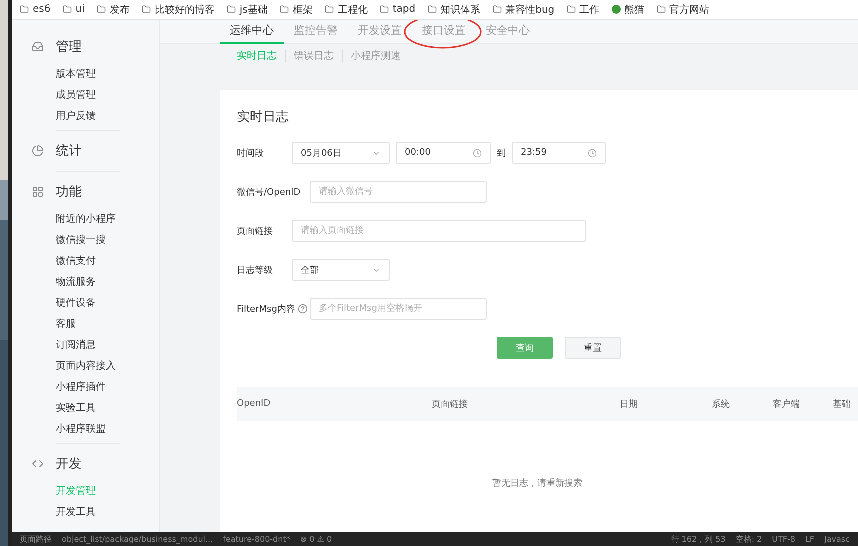 This screenshot has height=546, width=858. I want to click on field-label: 页面链接, so click(255, 232).